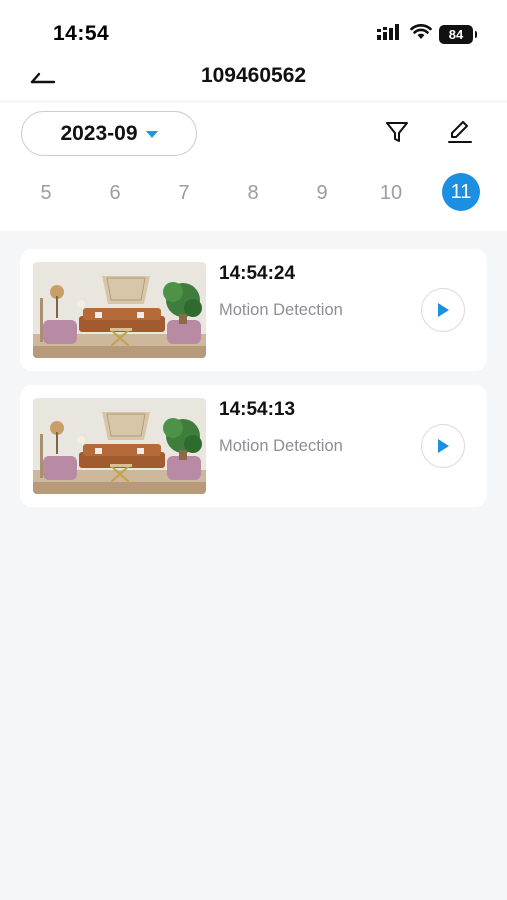 This screenshot has width=507, height=900. I want to click on day-item: 8, so click(253, 193).